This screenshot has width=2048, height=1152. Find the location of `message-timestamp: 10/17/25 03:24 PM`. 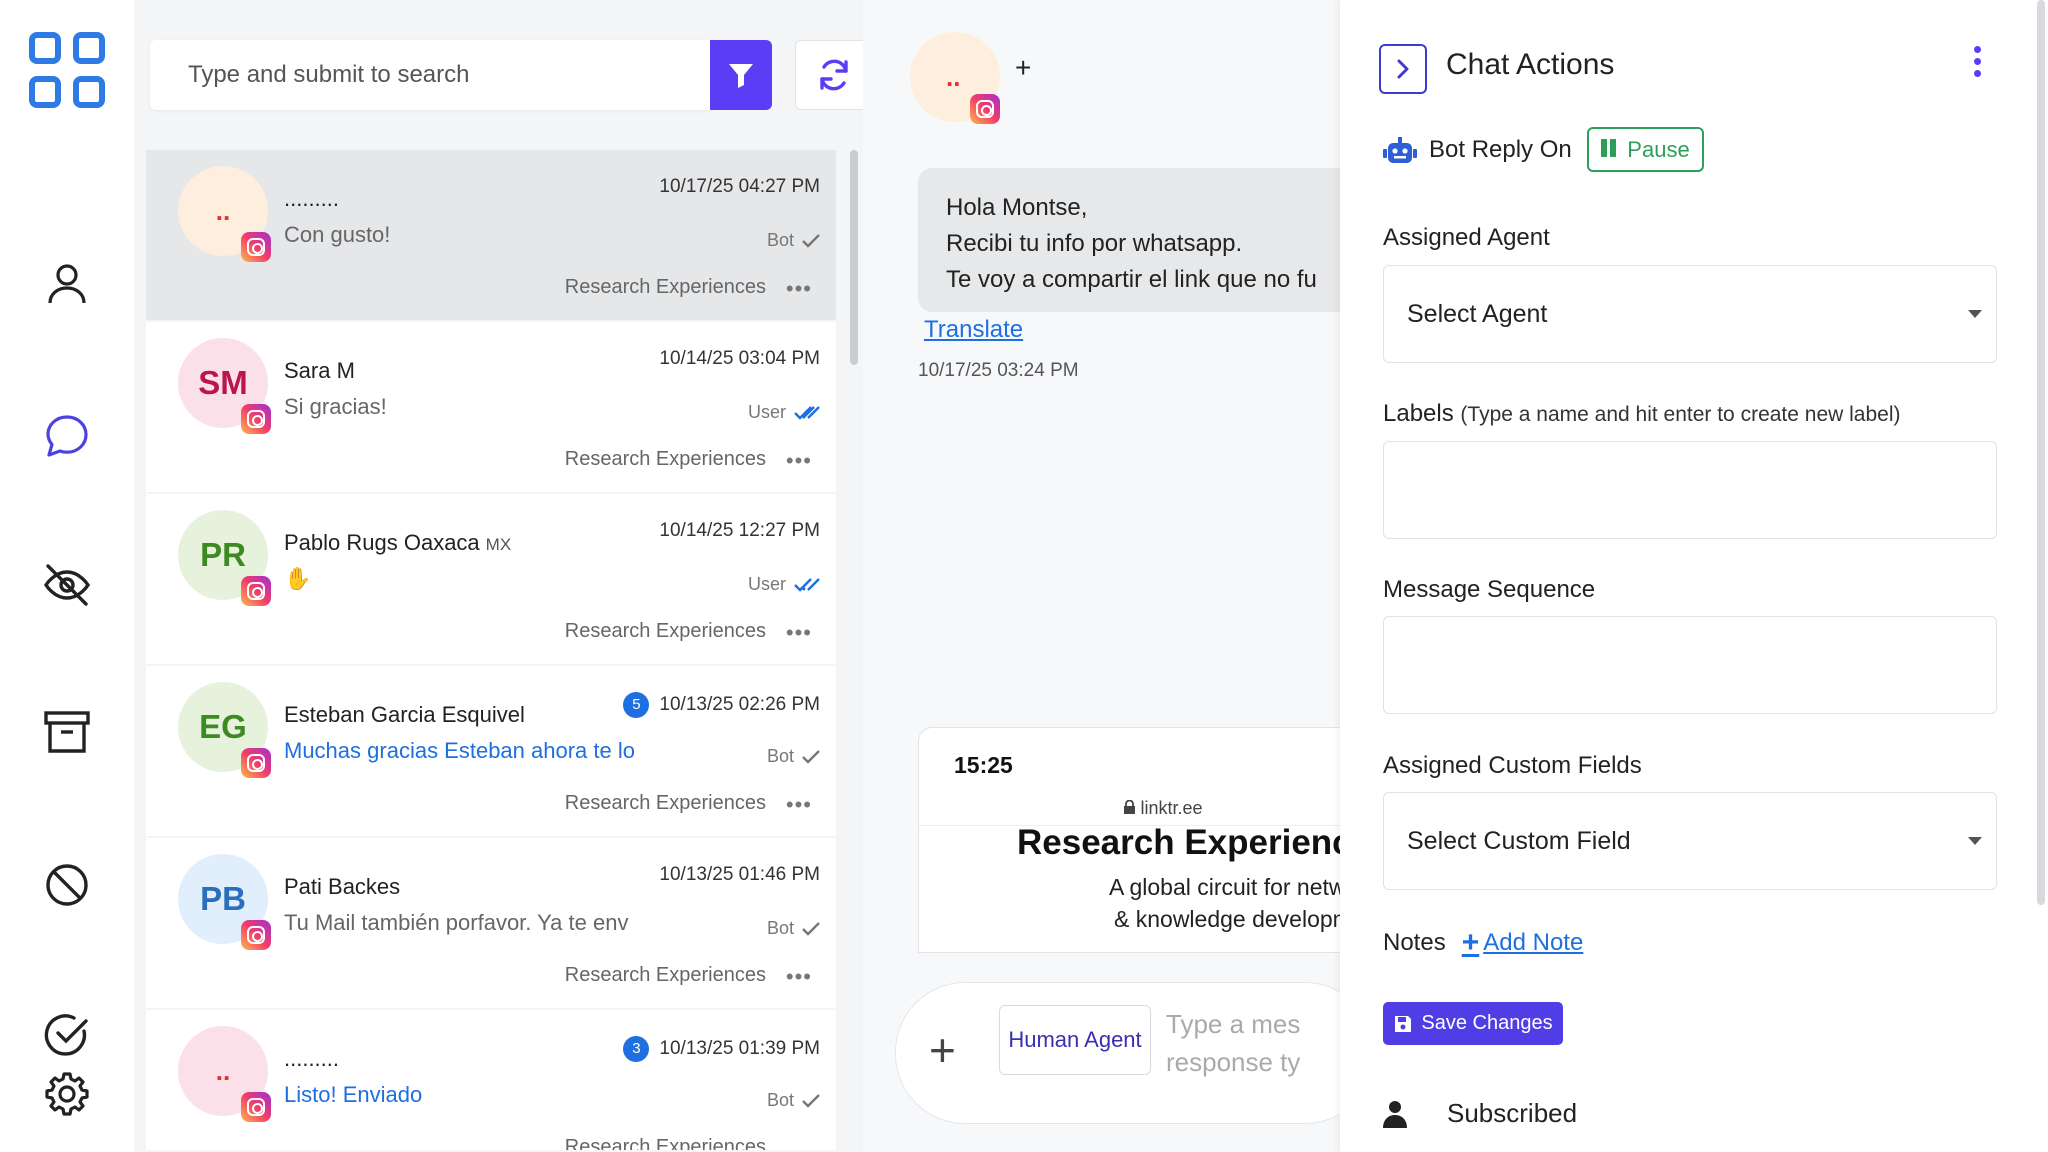

message-timestamp: 10/17/25 03:24 PM is located at coordinates (998, 370).